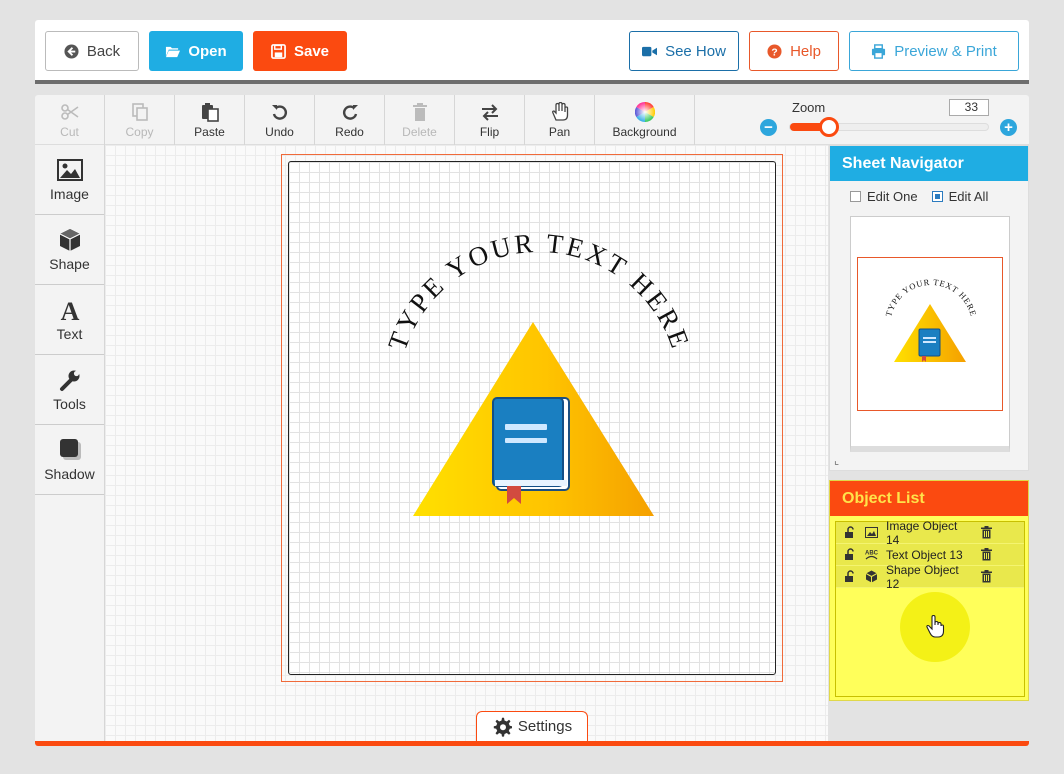 This screenshot has height=774, width=1064. What do you see at coordinates (829, 127) in the screenshot?
I see `zoom-slider-thumb` at bounding box center [829, 127].